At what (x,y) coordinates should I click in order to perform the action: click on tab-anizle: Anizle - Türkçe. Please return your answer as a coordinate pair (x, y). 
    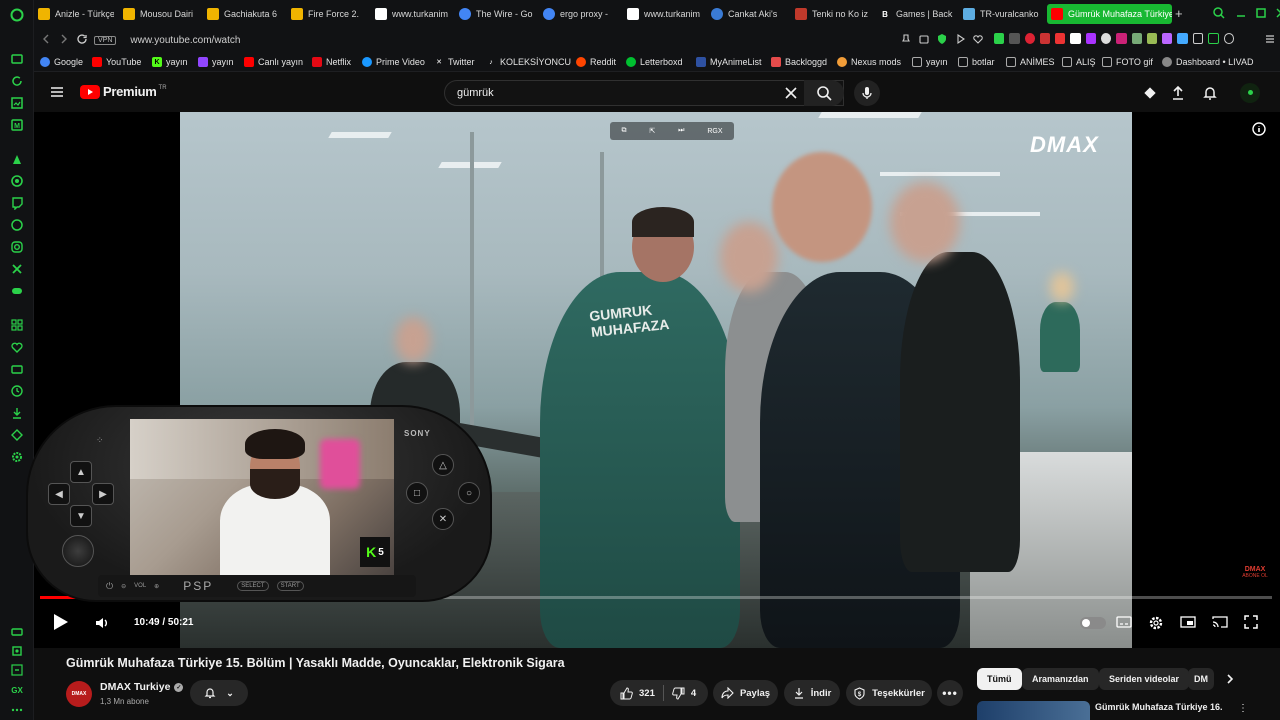
    Looking at the image, I should click on (74, 14).